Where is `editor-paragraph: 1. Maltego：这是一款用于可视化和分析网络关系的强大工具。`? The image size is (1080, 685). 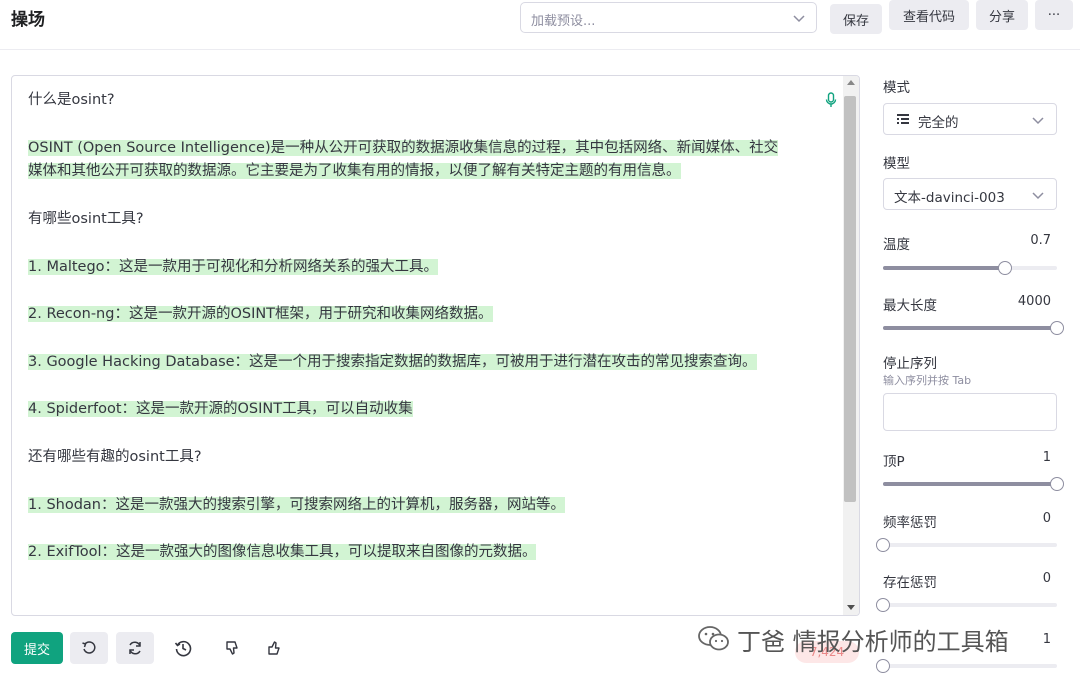 editor-paragraph: 1. Maltego：这是一款用于可视化和分析网络关系的强大工具。 is located at coordinates (408, 268).